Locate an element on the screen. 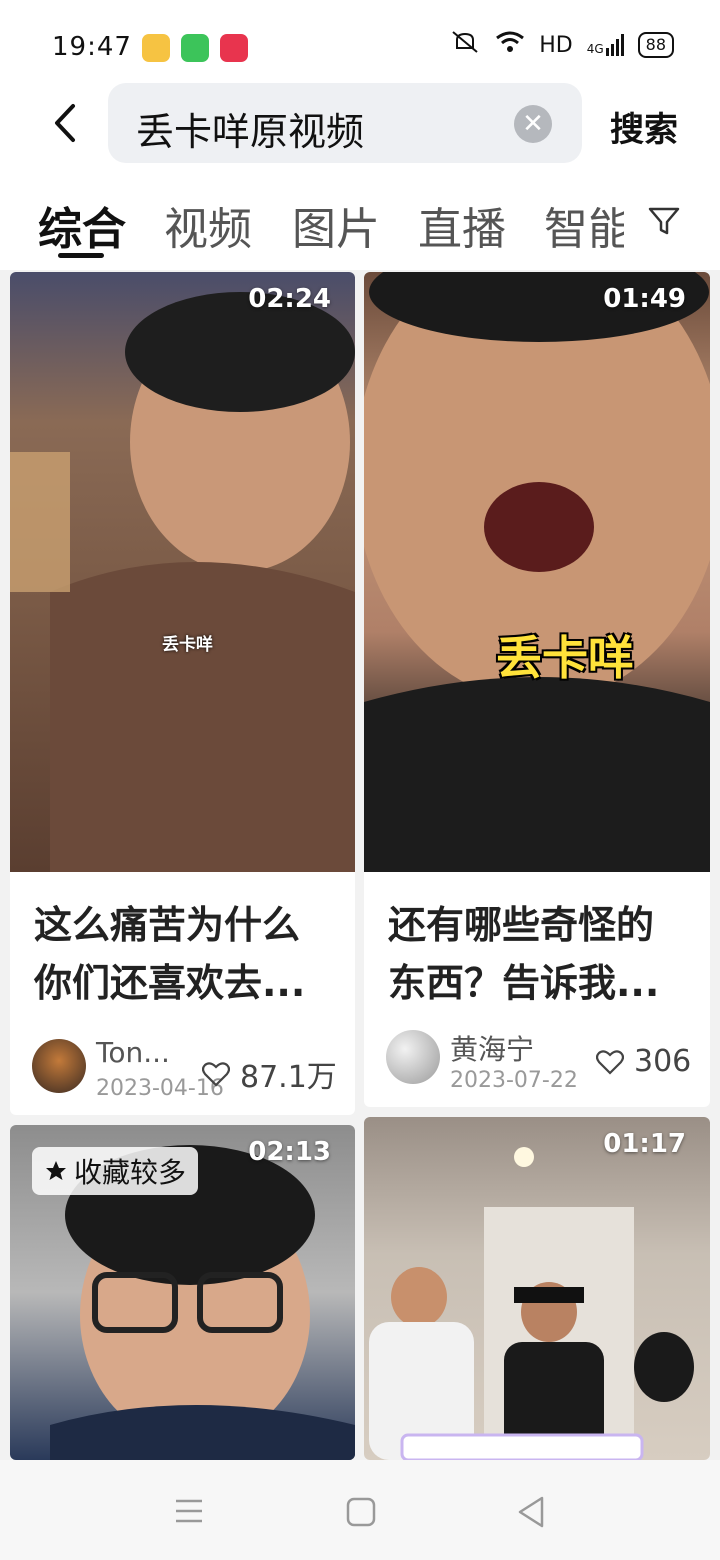  video-duration: 02:24 is located at coordinates (289, 299).